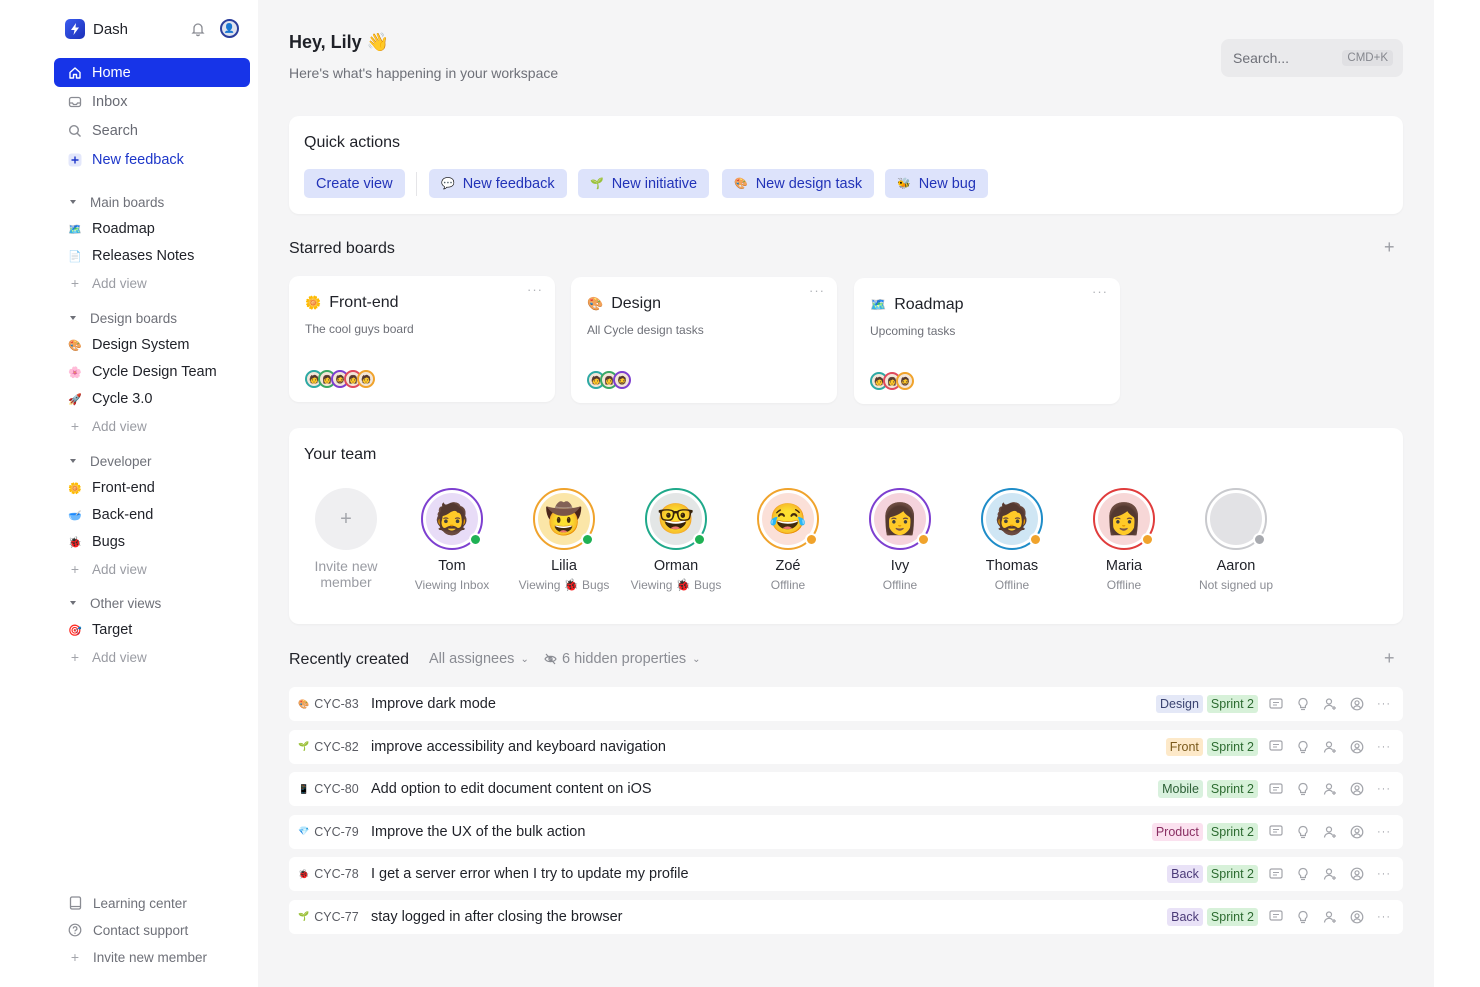  I want to click on sidebar-item-cycle-3: 🚀 Cycle 3.0, so click(152, 399).